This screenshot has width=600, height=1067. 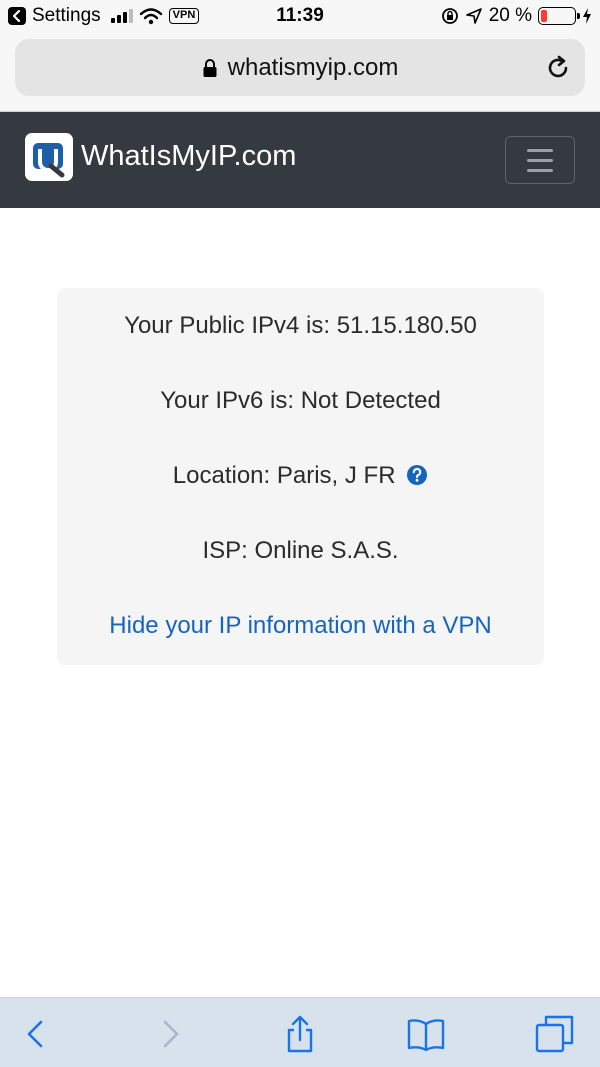 What do you see at coordinates (300, 550) in the screenshot?
I see `isp-line: ISP: Online S.A.S.` at bounding box center [300, 550].